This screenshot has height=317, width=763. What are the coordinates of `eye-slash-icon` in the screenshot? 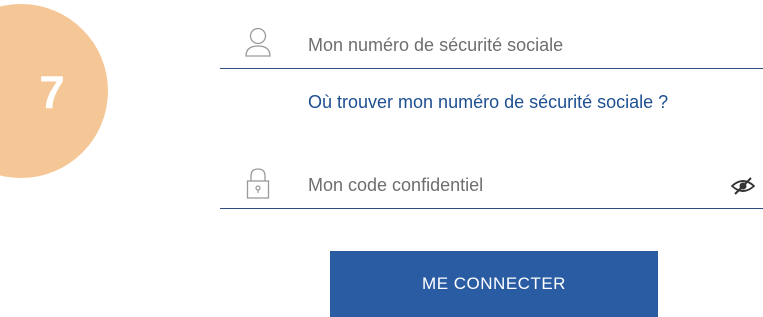 It's located at (743, 186).